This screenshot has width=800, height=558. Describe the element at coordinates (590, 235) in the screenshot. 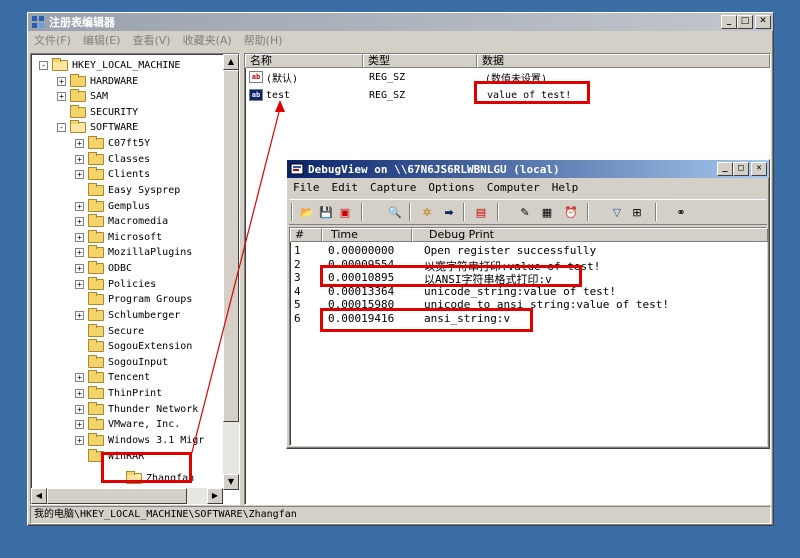

I see `column-header-debug-print: Debug Print` at that location.